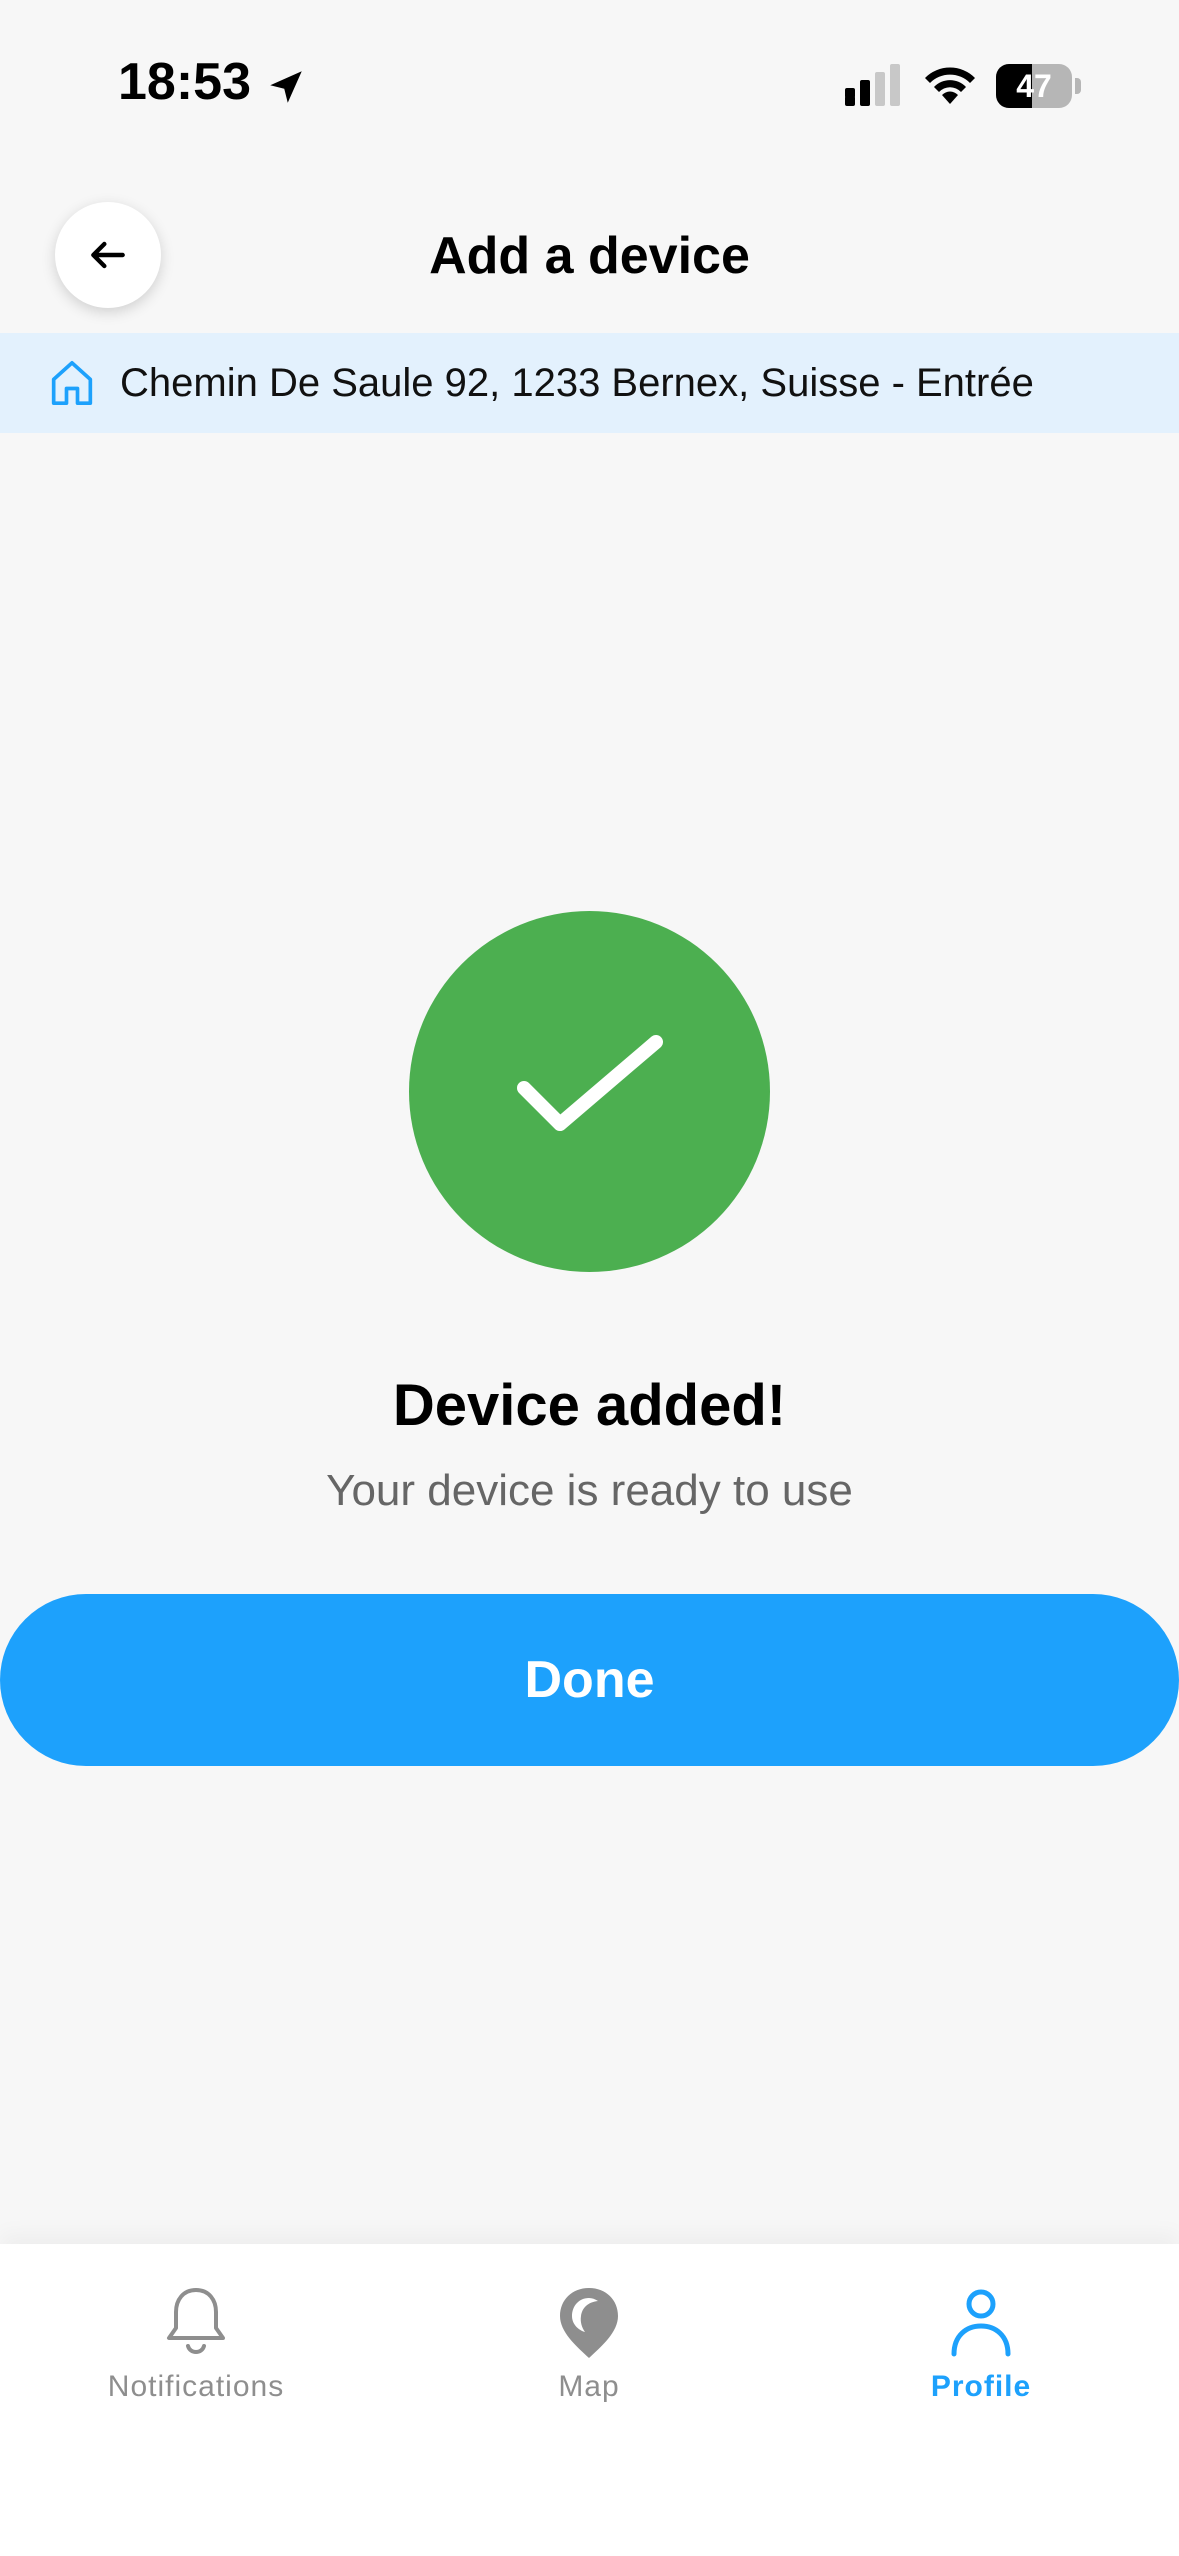 The image size is (1179, 2556). I want to click on wifi-icon, so click(950, 85).